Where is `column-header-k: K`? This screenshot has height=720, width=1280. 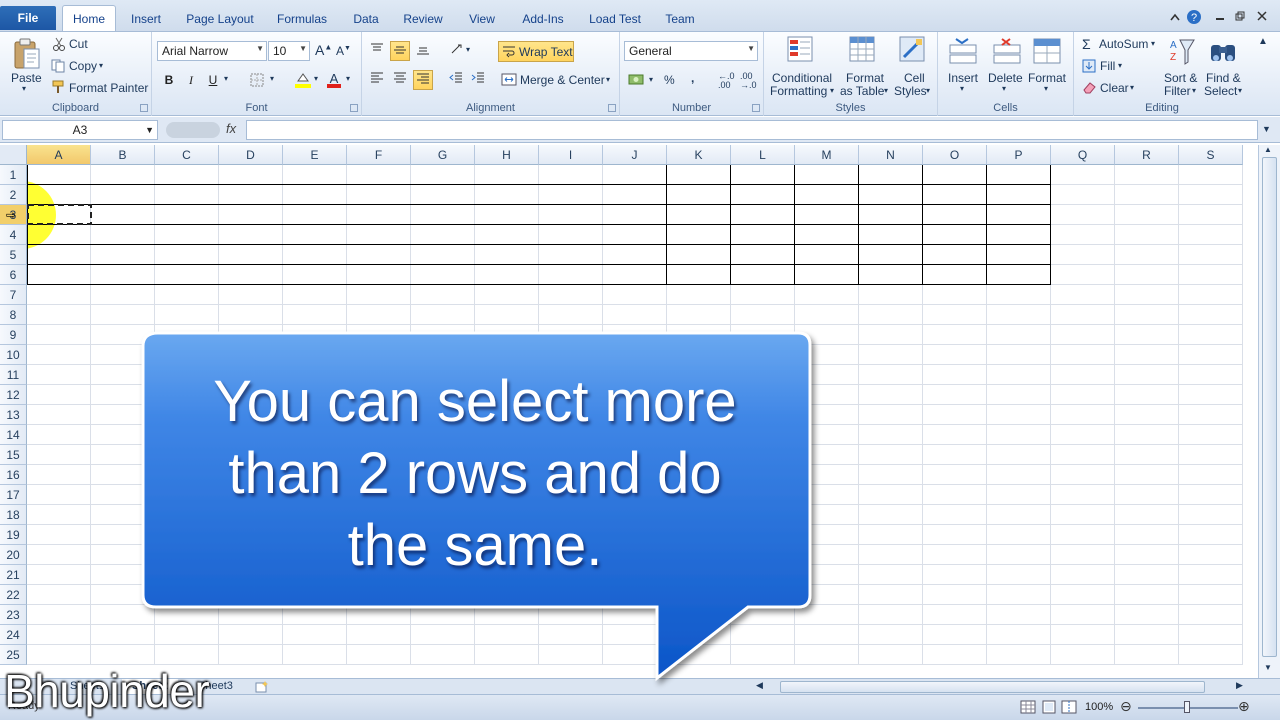
column-header-k: K is located at coordinates (699, 155).